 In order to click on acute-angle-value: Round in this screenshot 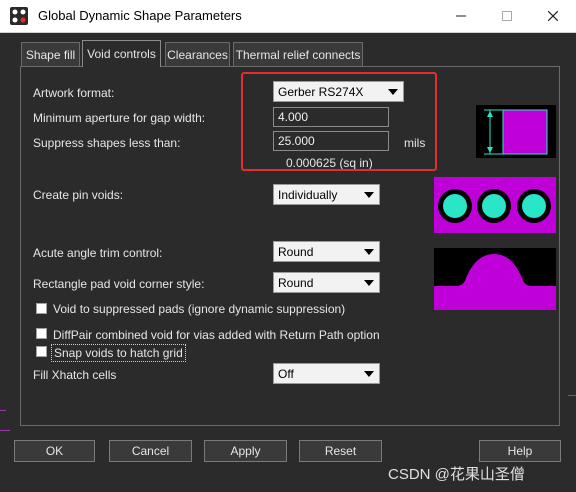, I will do `click(296, 252)`.